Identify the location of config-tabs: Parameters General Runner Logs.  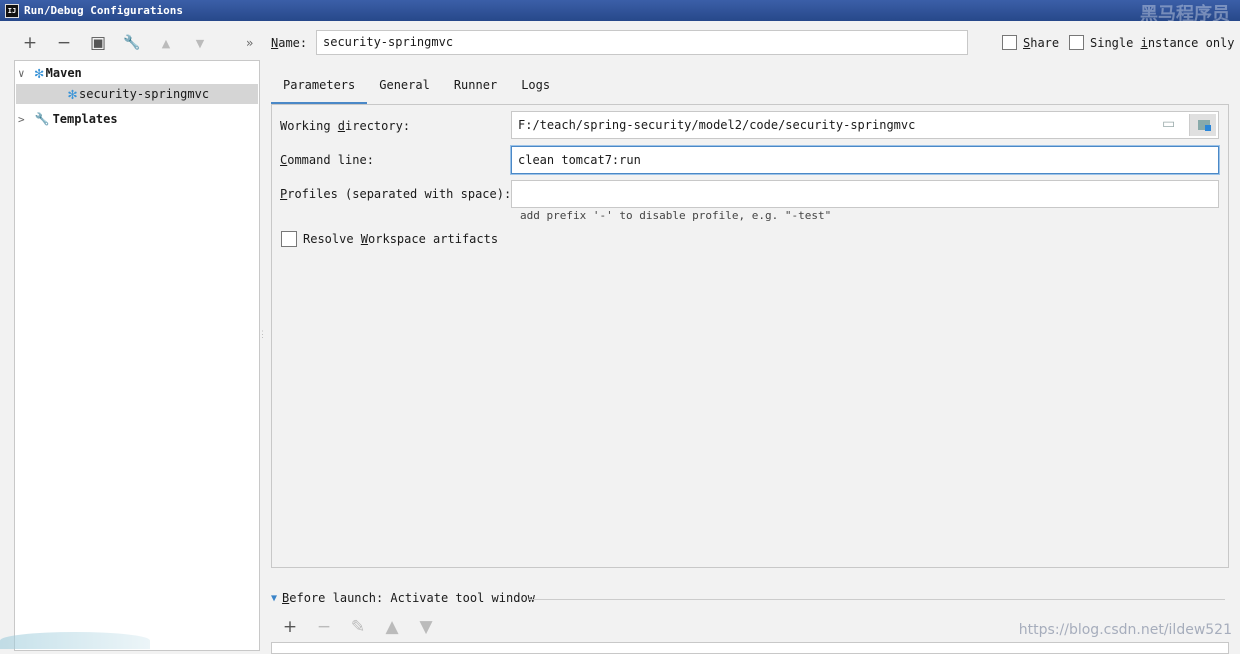
(416, 89).